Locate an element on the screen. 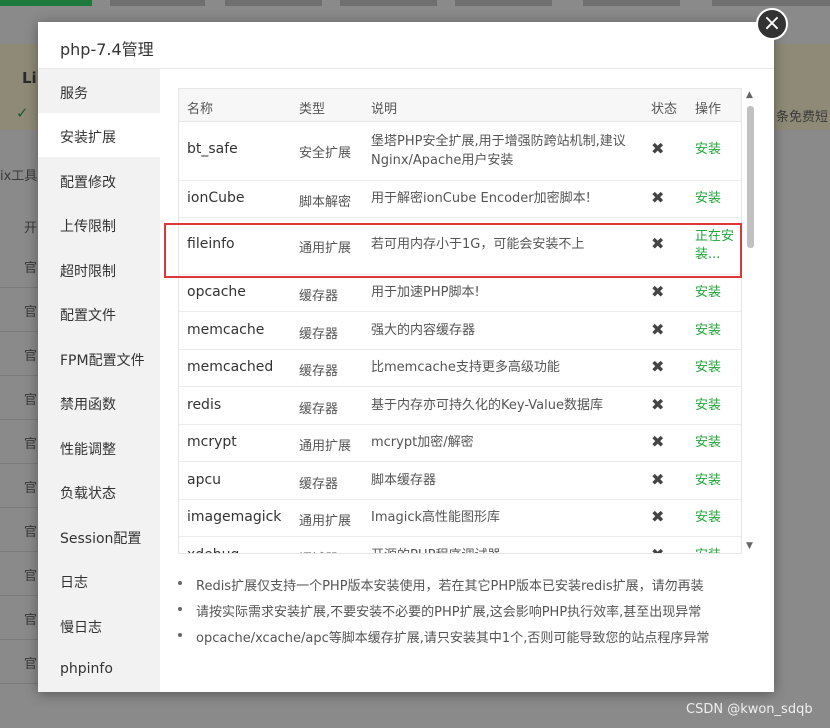 The image size is (830, 728). ext-type: 脚本解密 is located at coordinates (325, 202).